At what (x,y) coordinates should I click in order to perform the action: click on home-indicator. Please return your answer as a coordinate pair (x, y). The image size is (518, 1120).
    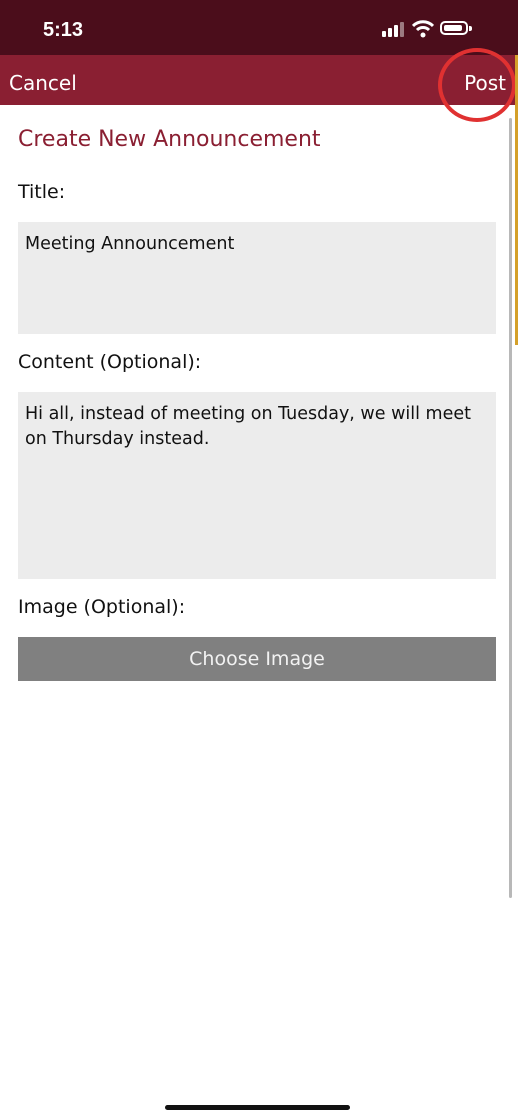
    Looking at the image, I should click on (257, 1107).